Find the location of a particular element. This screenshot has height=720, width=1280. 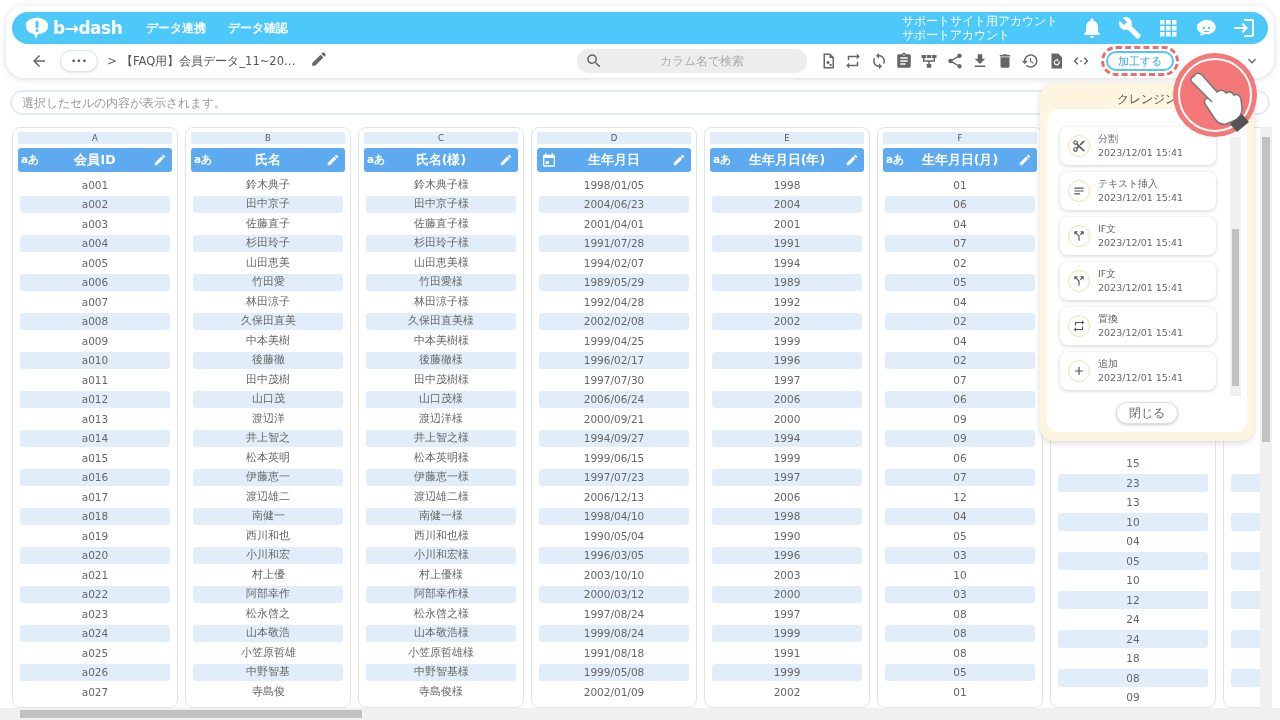

table-cell: a021 is located at coordinates (95, 575).